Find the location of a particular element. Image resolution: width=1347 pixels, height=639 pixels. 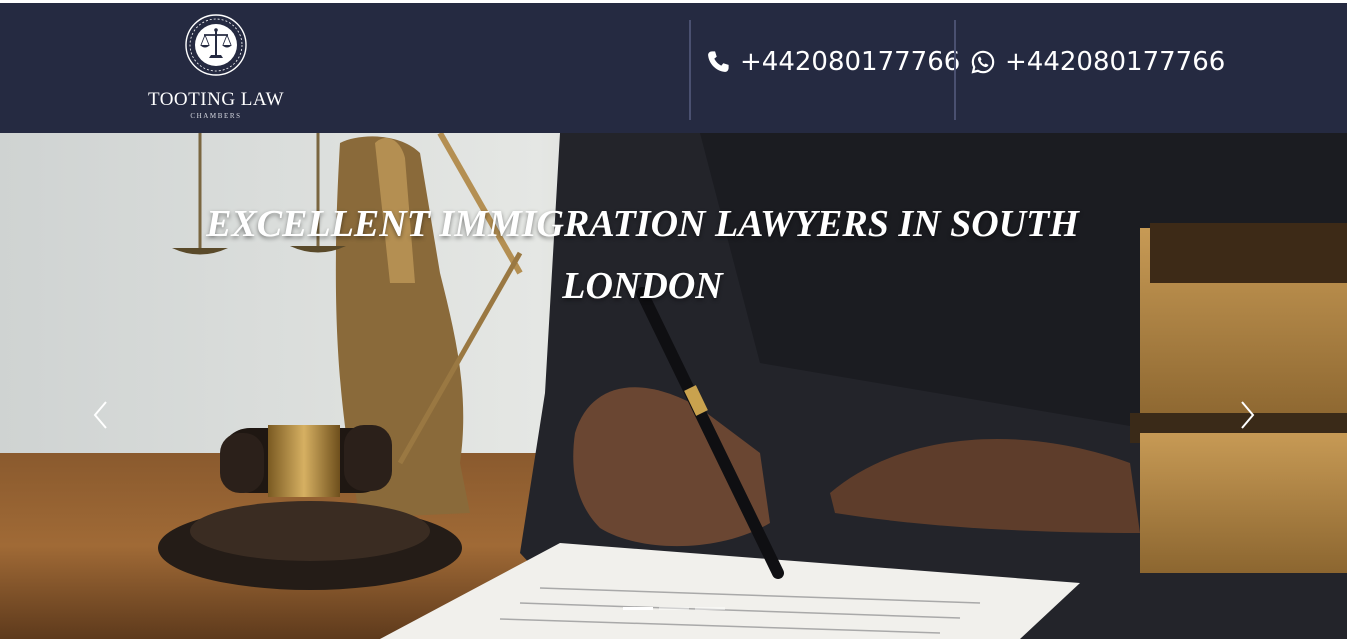

carousel-indicators is located at coordinates (673, 608).